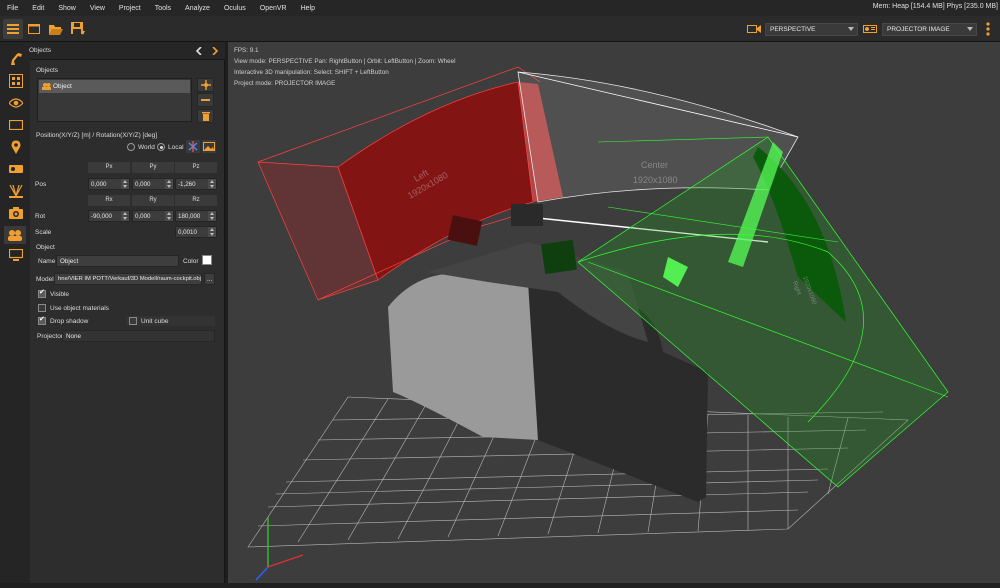 This screenshot has width=1000, height=588. What do you see at coordinates (155, 321) in the screenshot?
I see `unit-cube-label: Unit cube` at bounding box center [155, 321].